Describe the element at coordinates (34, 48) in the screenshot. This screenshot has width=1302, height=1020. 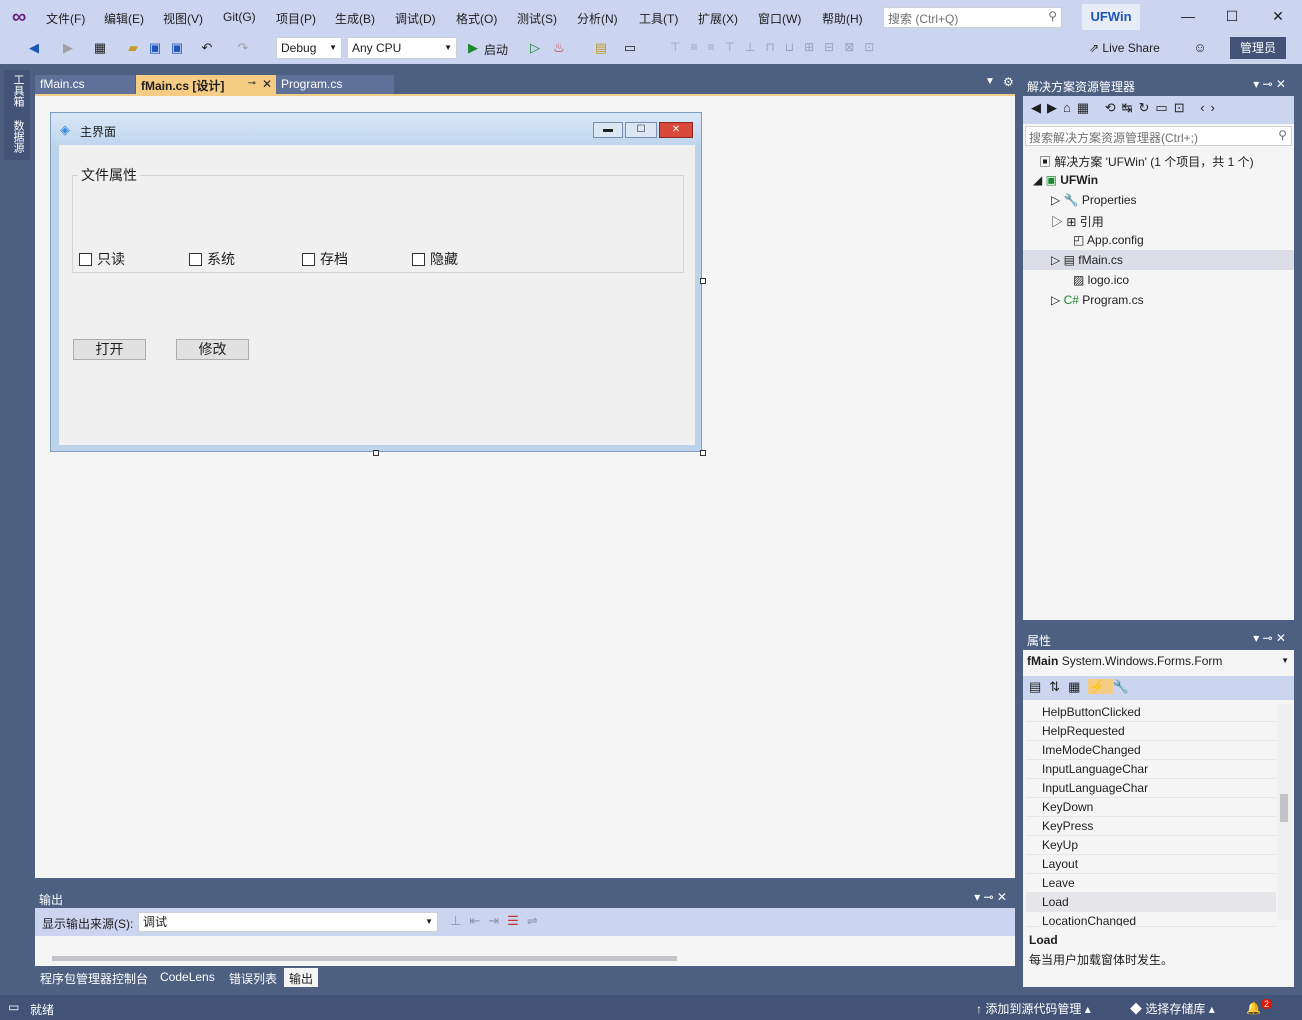
I see `back-icon: ◀` at that location.